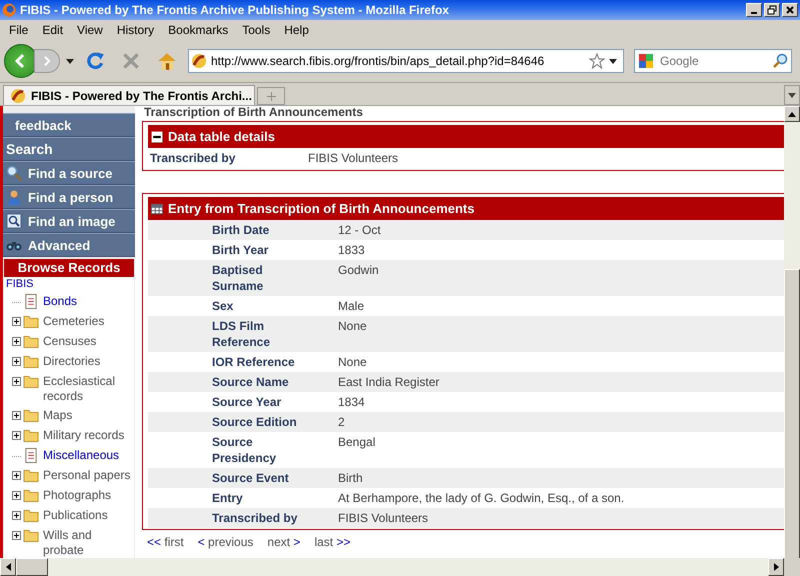 This screenshot has width=800, height=576. Describe the element at coordinates (352, 362) in the screenshot. I see `field-value: None` at that location.